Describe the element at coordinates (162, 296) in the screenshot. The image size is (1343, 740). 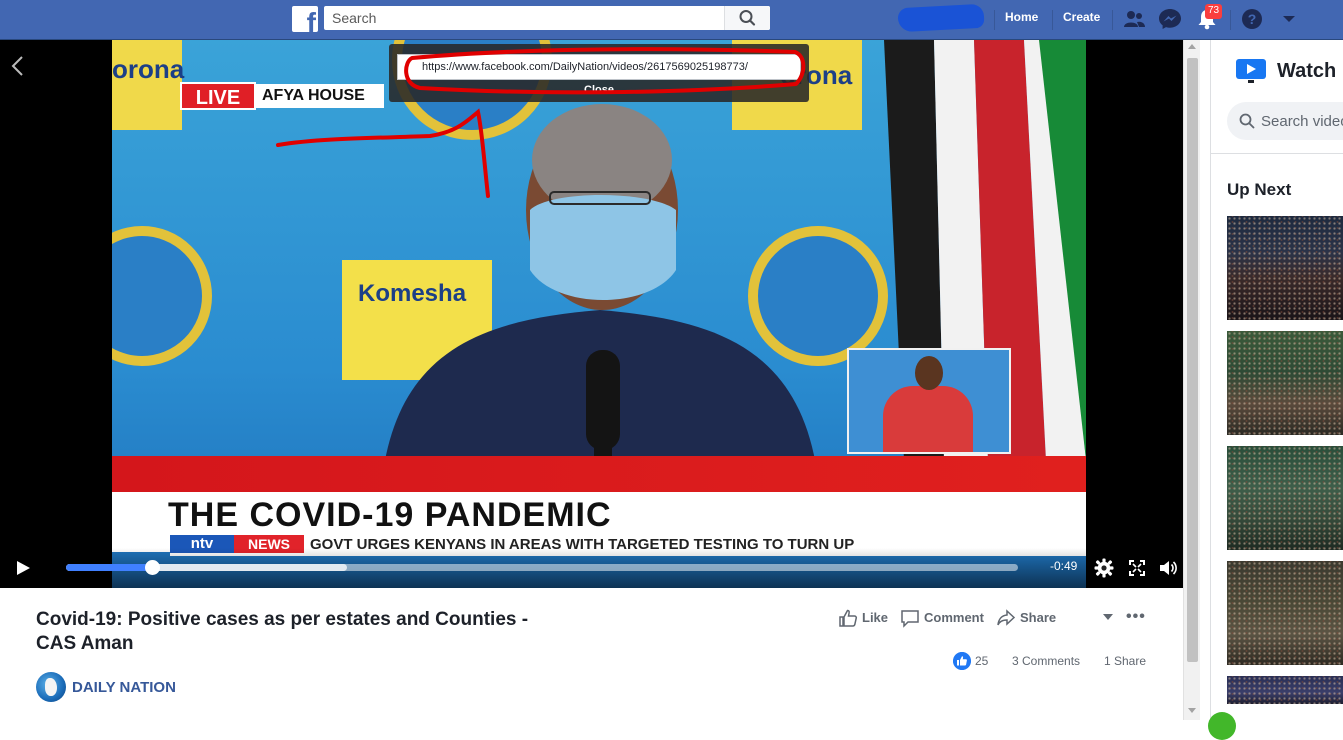
I see `emblem-seal` at that location.